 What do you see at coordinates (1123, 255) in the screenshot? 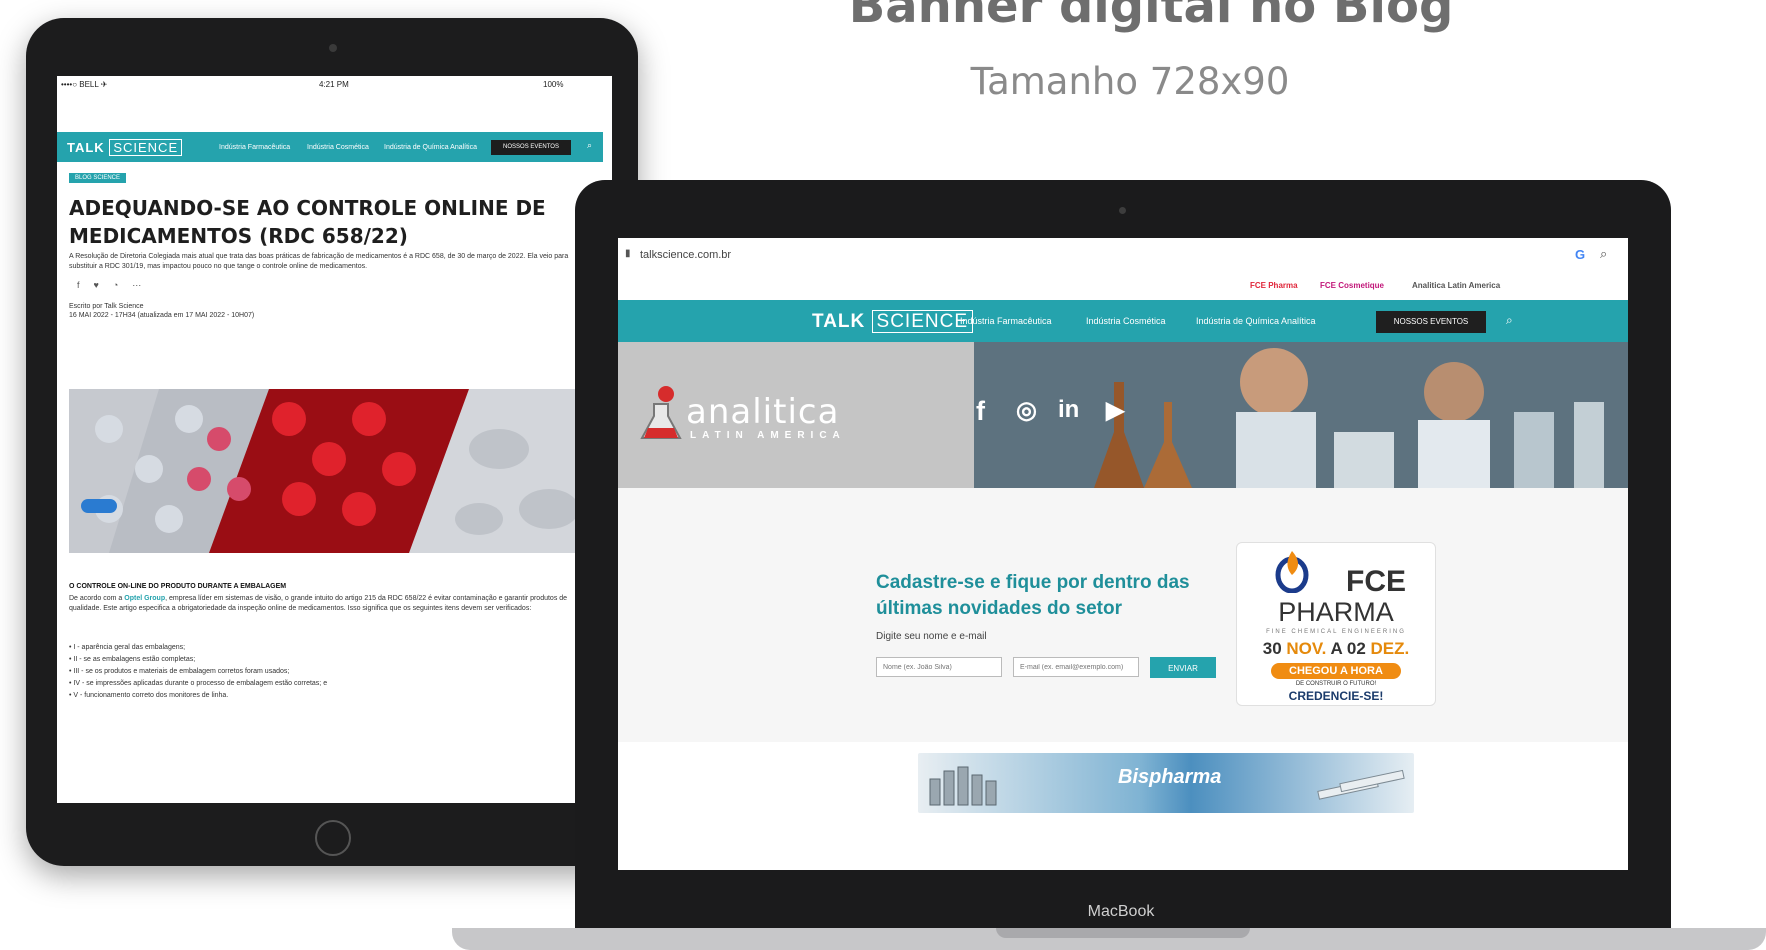
I see `browser-address-bar: ▮ talkscience.com.br G ⌕` at bounding box center [1123, 255].